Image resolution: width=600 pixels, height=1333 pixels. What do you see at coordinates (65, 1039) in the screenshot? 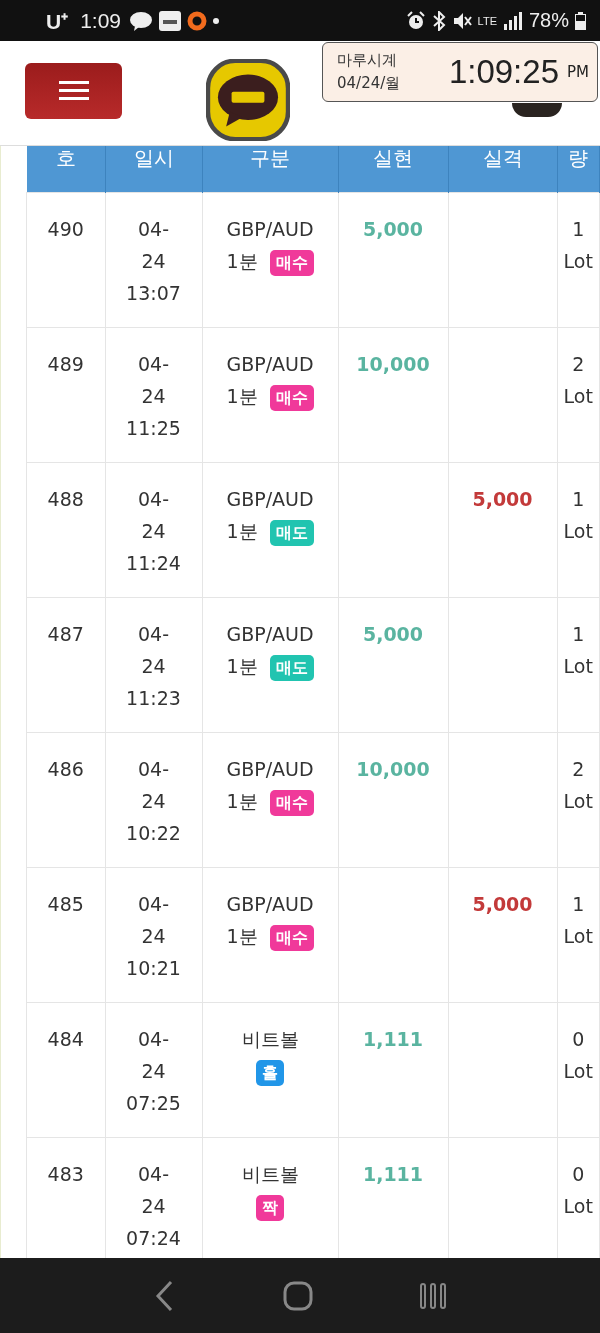
I see `row-number: 484` at bounding box center [65, 1039].